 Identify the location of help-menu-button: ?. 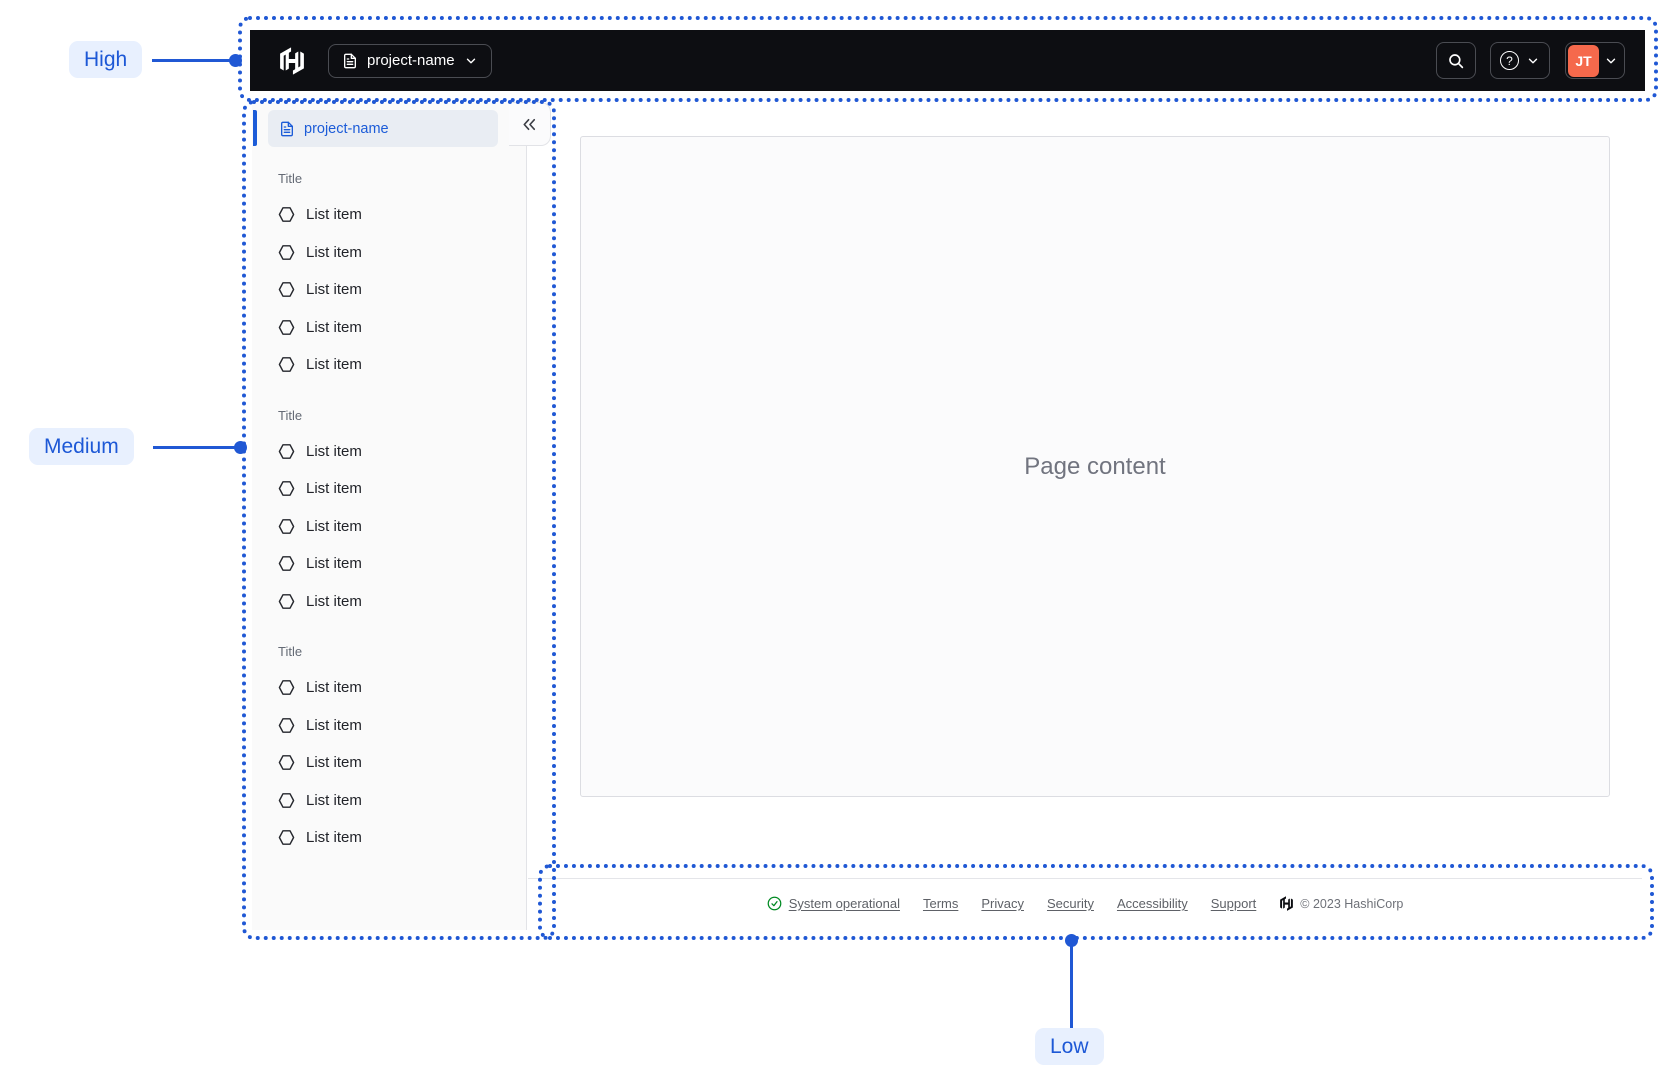
(1520, 60).